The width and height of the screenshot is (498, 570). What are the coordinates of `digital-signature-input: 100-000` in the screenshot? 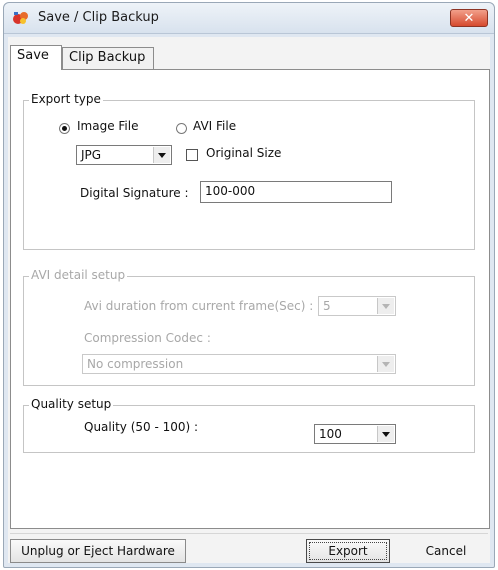 It's located at (296, 192).